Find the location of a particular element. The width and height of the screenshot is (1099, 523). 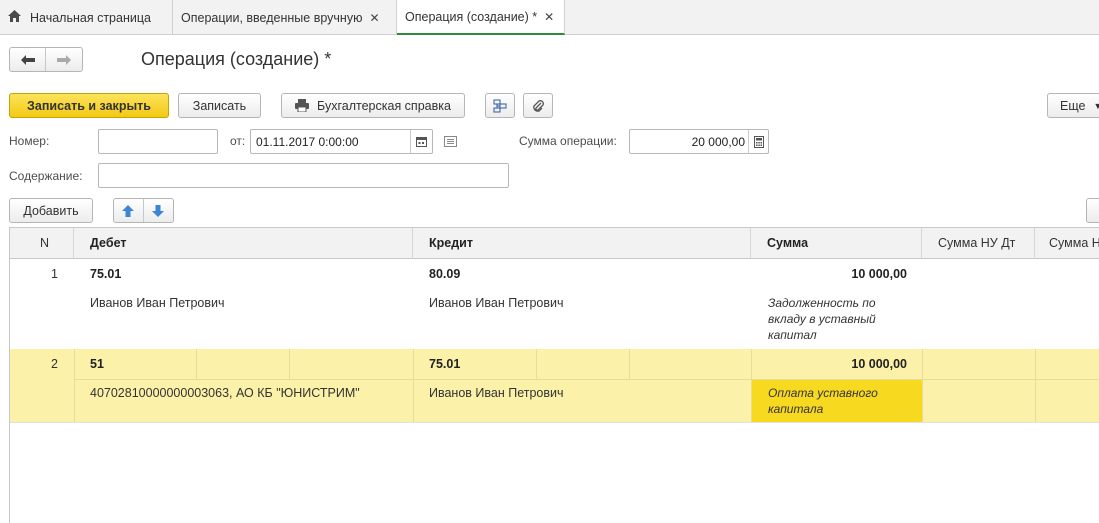

save-button: Записать is located at coordinates (219, 105).